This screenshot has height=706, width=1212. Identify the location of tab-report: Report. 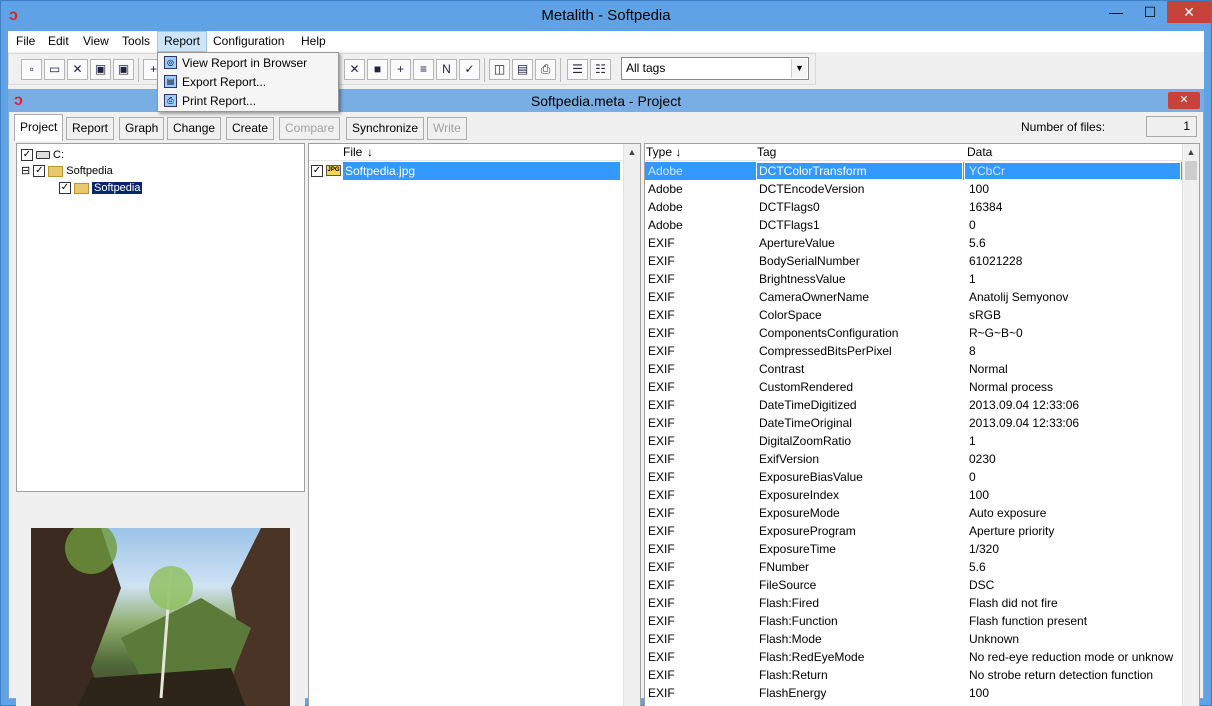
(90, 128).